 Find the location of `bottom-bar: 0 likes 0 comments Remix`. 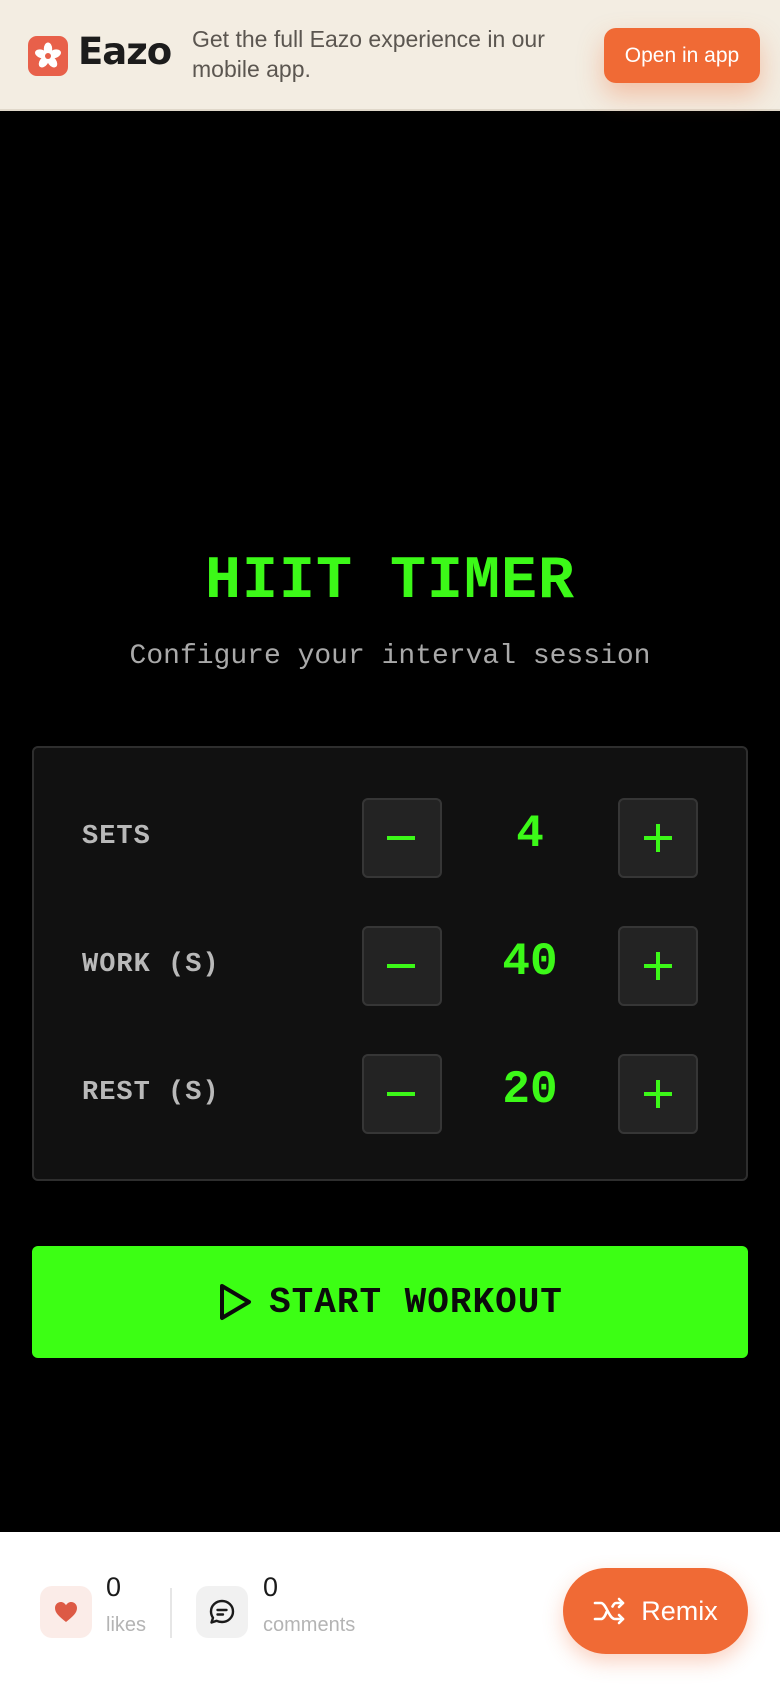

bottom-bar: 0 likes 0 comments Remix is located at coordinates (390, 1610).